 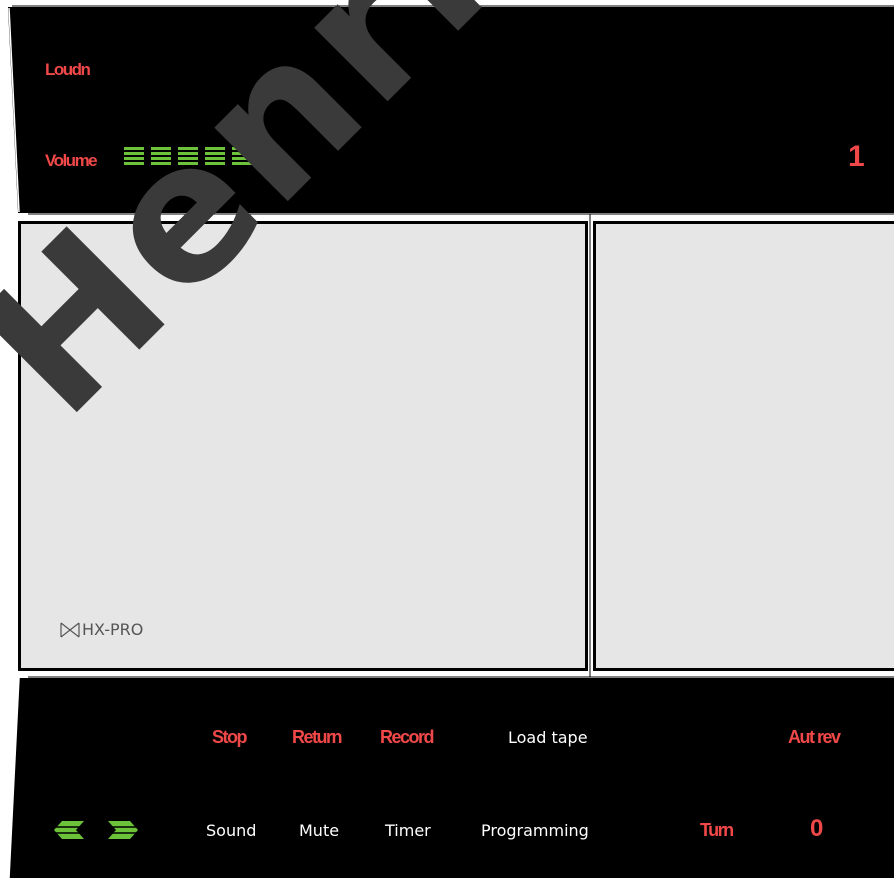 What do you see at coordinates (67, 830) in the screenshot?
I see `rewind-arrow-icon` at bounding box center [67, 830].